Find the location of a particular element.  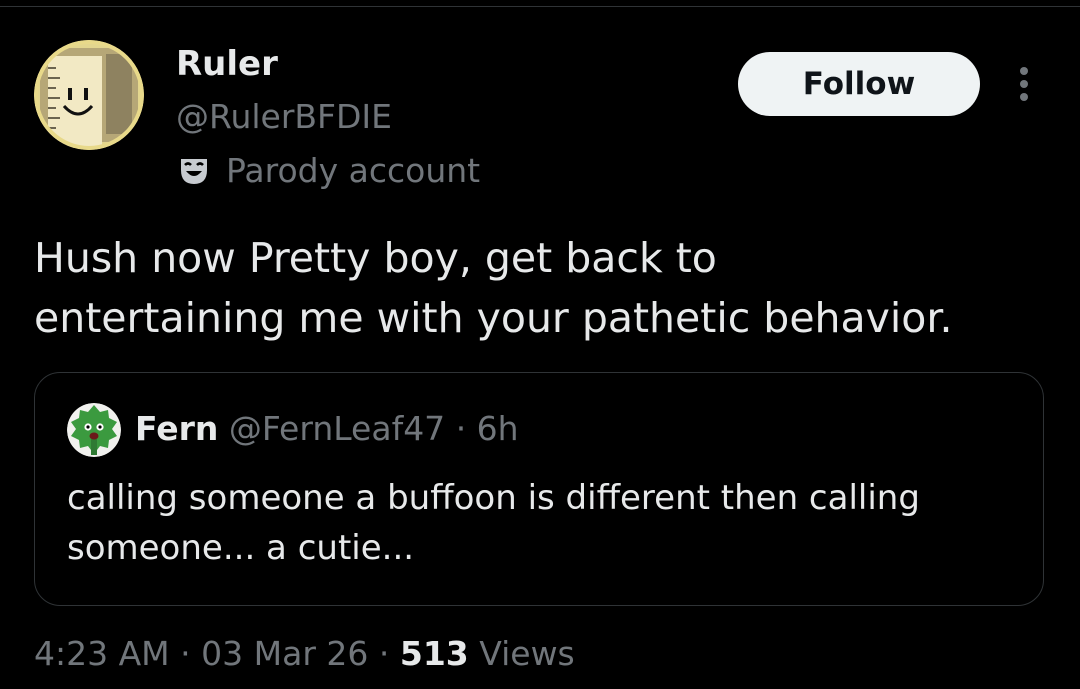

fern-leaf-avatar-icon is located at coordinates (94, 430).